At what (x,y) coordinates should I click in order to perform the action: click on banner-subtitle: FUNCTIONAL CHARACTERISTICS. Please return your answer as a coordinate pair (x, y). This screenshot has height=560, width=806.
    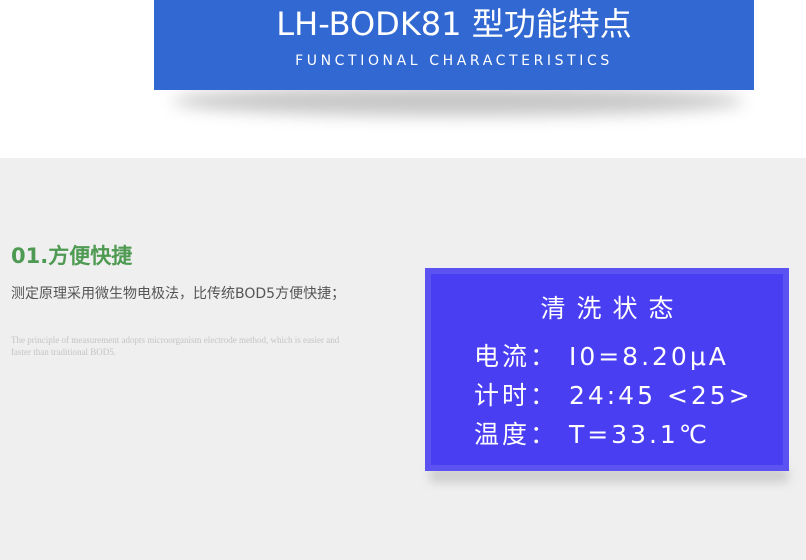
    Looking at the image, I should click on (454, 61).